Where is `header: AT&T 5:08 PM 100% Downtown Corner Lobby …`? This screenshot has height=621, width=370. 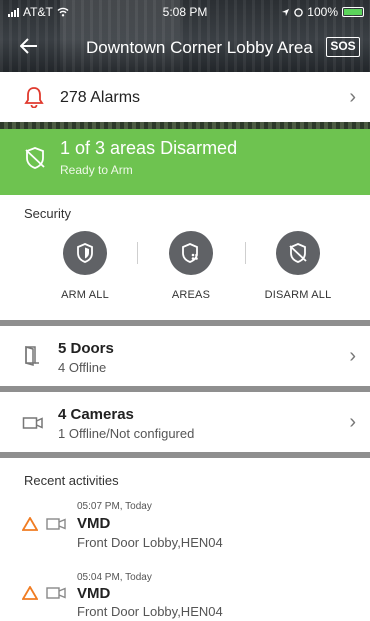 header: AT&T 5:08 PM 100% Downtown Corner Lobby … is located at coordinates (185, 36).